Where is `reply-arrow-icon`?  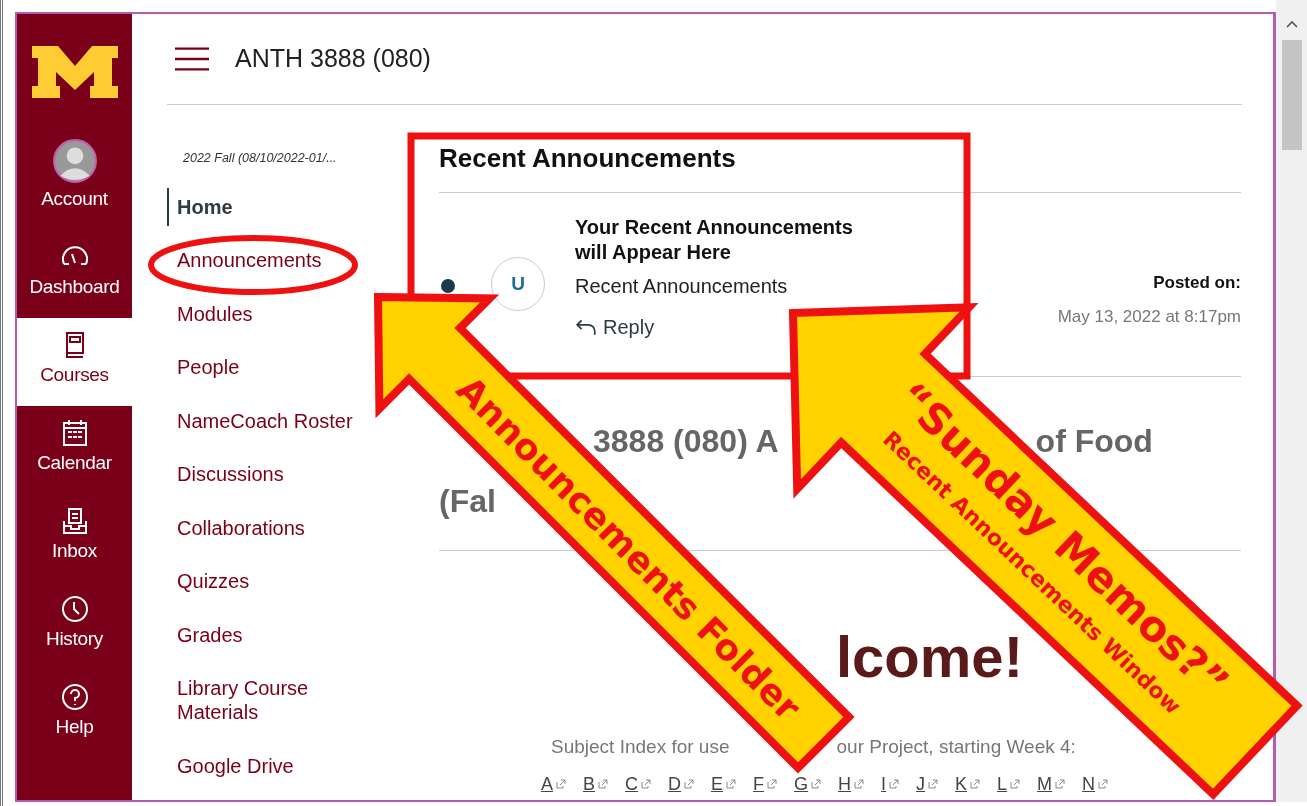 reply-arrow-icon is located at coordinates (586, 327).